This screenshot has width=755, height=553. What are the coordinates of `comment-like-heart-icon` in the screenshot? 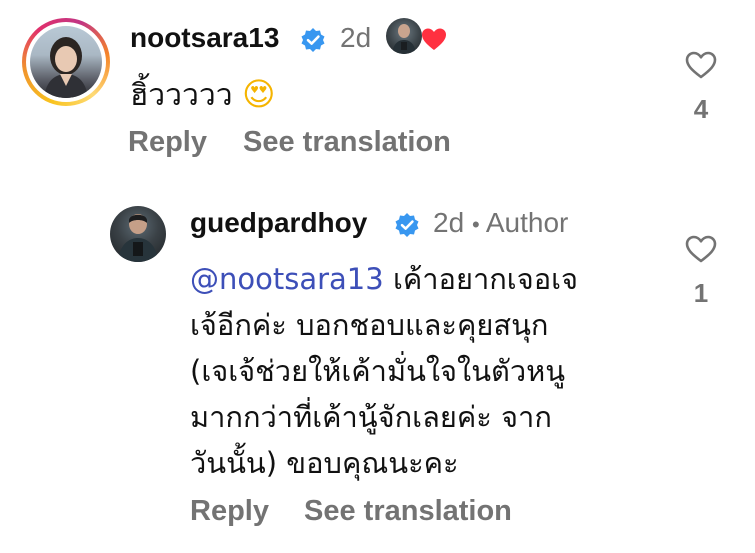 It's located at (701, 65).